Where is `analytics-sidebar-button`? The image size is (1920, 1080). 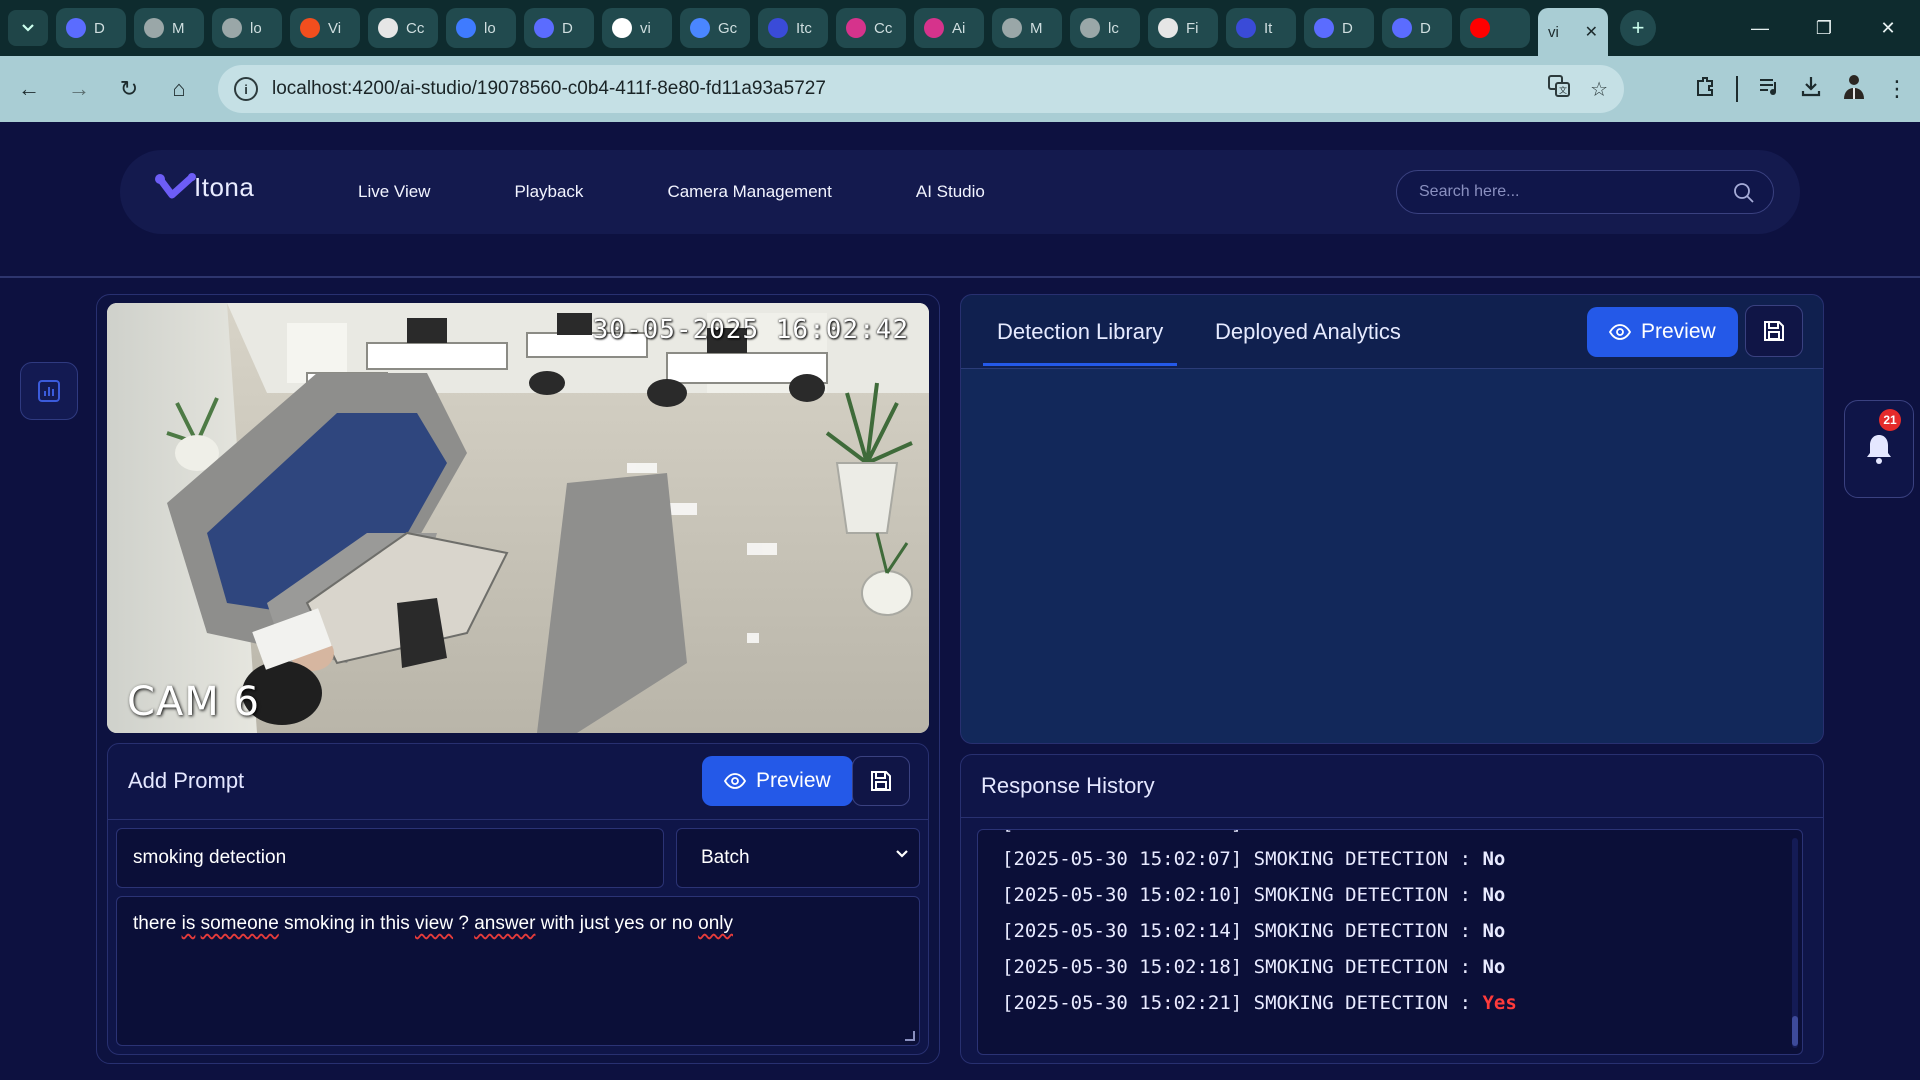 analytics-sidebar-button is located at coordinates (49, 391).